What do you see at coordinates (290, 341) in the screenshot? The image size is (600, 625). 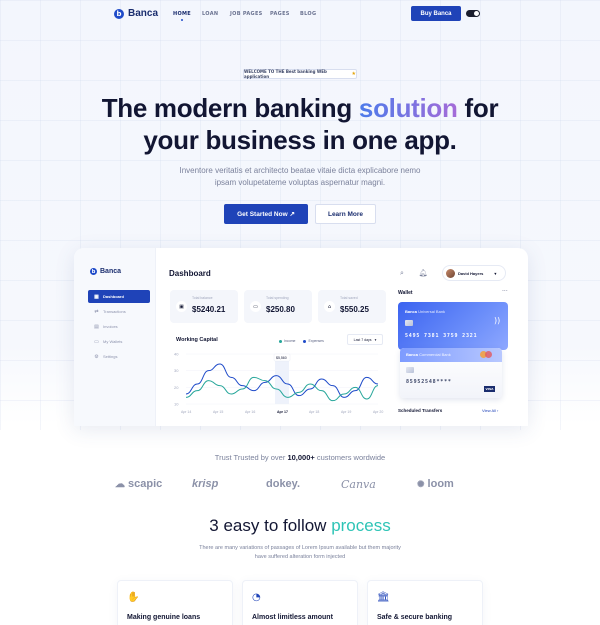 I see `legend-label: Income` at bounding box center [290, 341].